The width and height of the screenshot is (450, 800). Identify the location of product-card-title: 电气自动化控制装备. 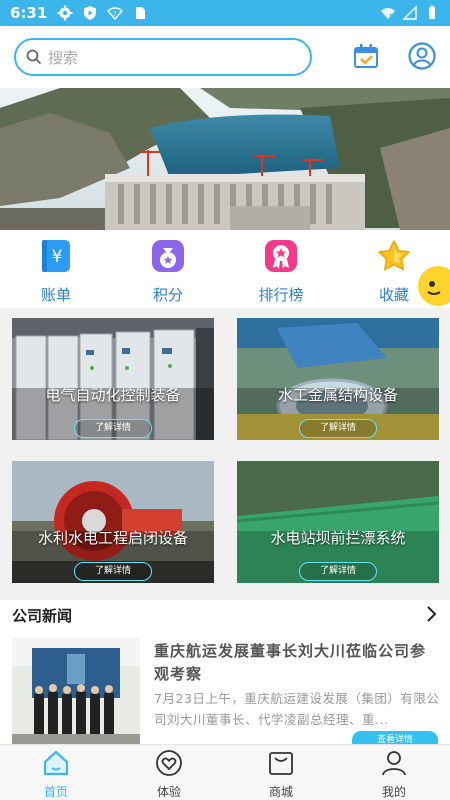
(113, 395).